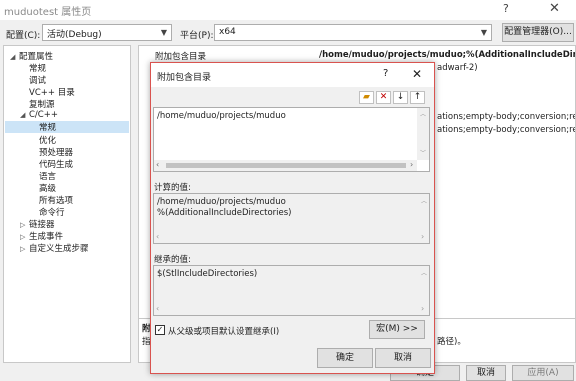  Describe the element at coordinates (292, 75) in the screenshot. I see `dialog-titlebar: 附加包含目录 ? ✕` at that location.